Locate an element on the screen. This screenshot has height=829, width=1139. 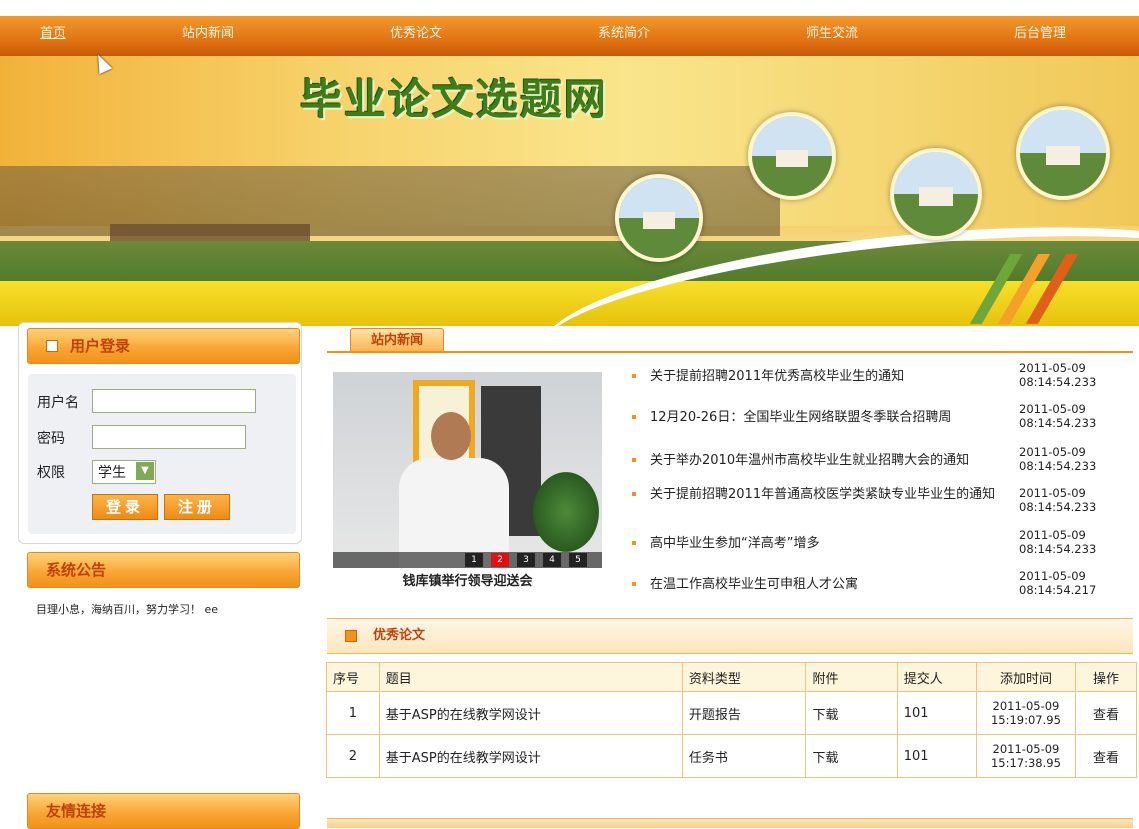
announcement-title: 系统公告 is located at coordinates (76, 570).